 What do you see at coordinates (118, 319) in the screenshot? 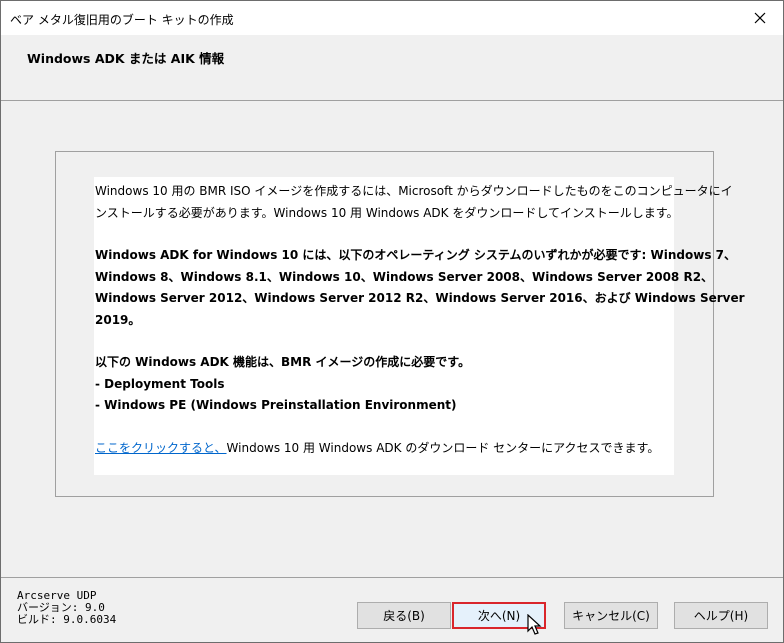
I see `requirements-line-4: 2019。` at bounding box center [118, 319].